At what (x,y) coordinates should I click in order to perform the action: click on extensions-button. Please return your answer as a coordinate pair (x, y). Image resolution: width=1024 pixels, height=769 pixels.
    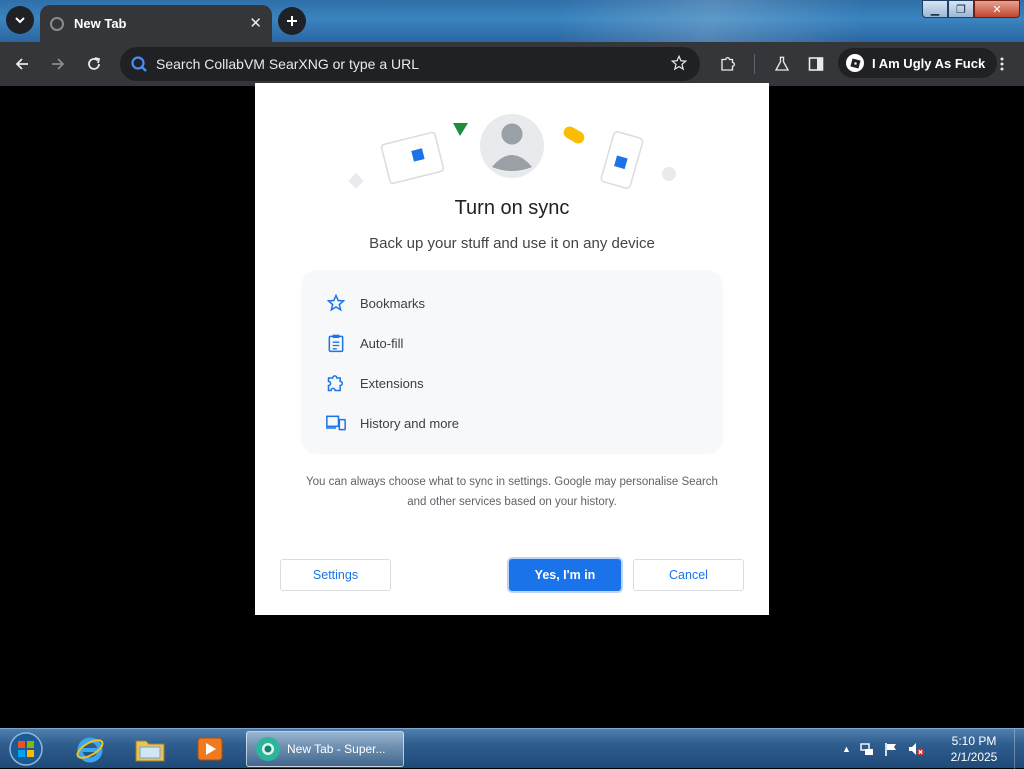
    Looking at the image, I should click on (728, 64).